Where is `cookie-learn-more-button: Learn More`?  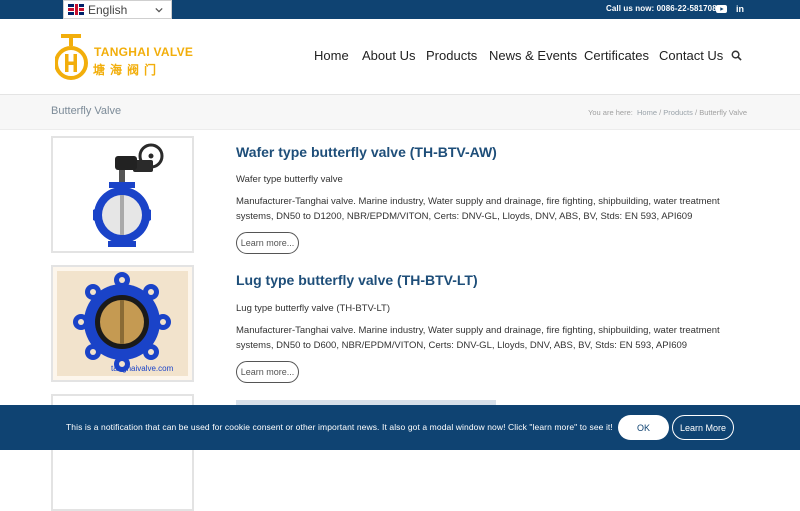
cookie-learn-more-button: Learn More is located at coordinates (703, 427).